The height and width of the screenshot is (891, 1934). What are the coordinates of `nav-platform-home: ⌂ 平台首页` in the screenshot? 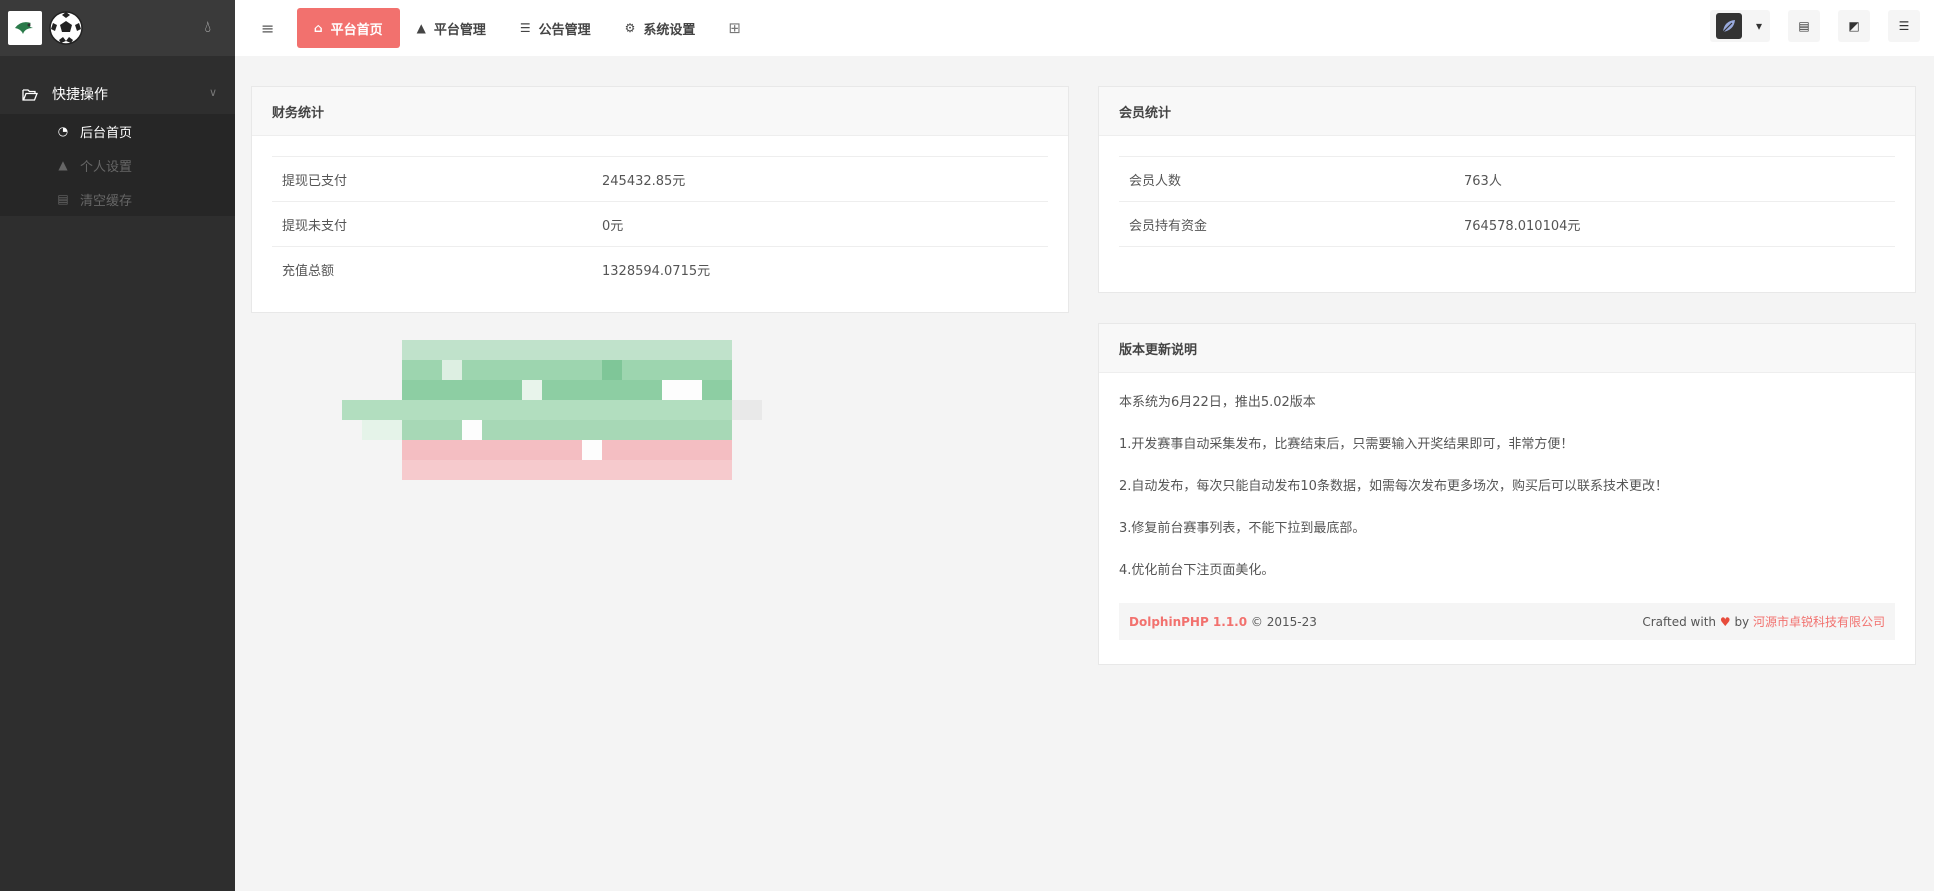 It's located at (348, 28).